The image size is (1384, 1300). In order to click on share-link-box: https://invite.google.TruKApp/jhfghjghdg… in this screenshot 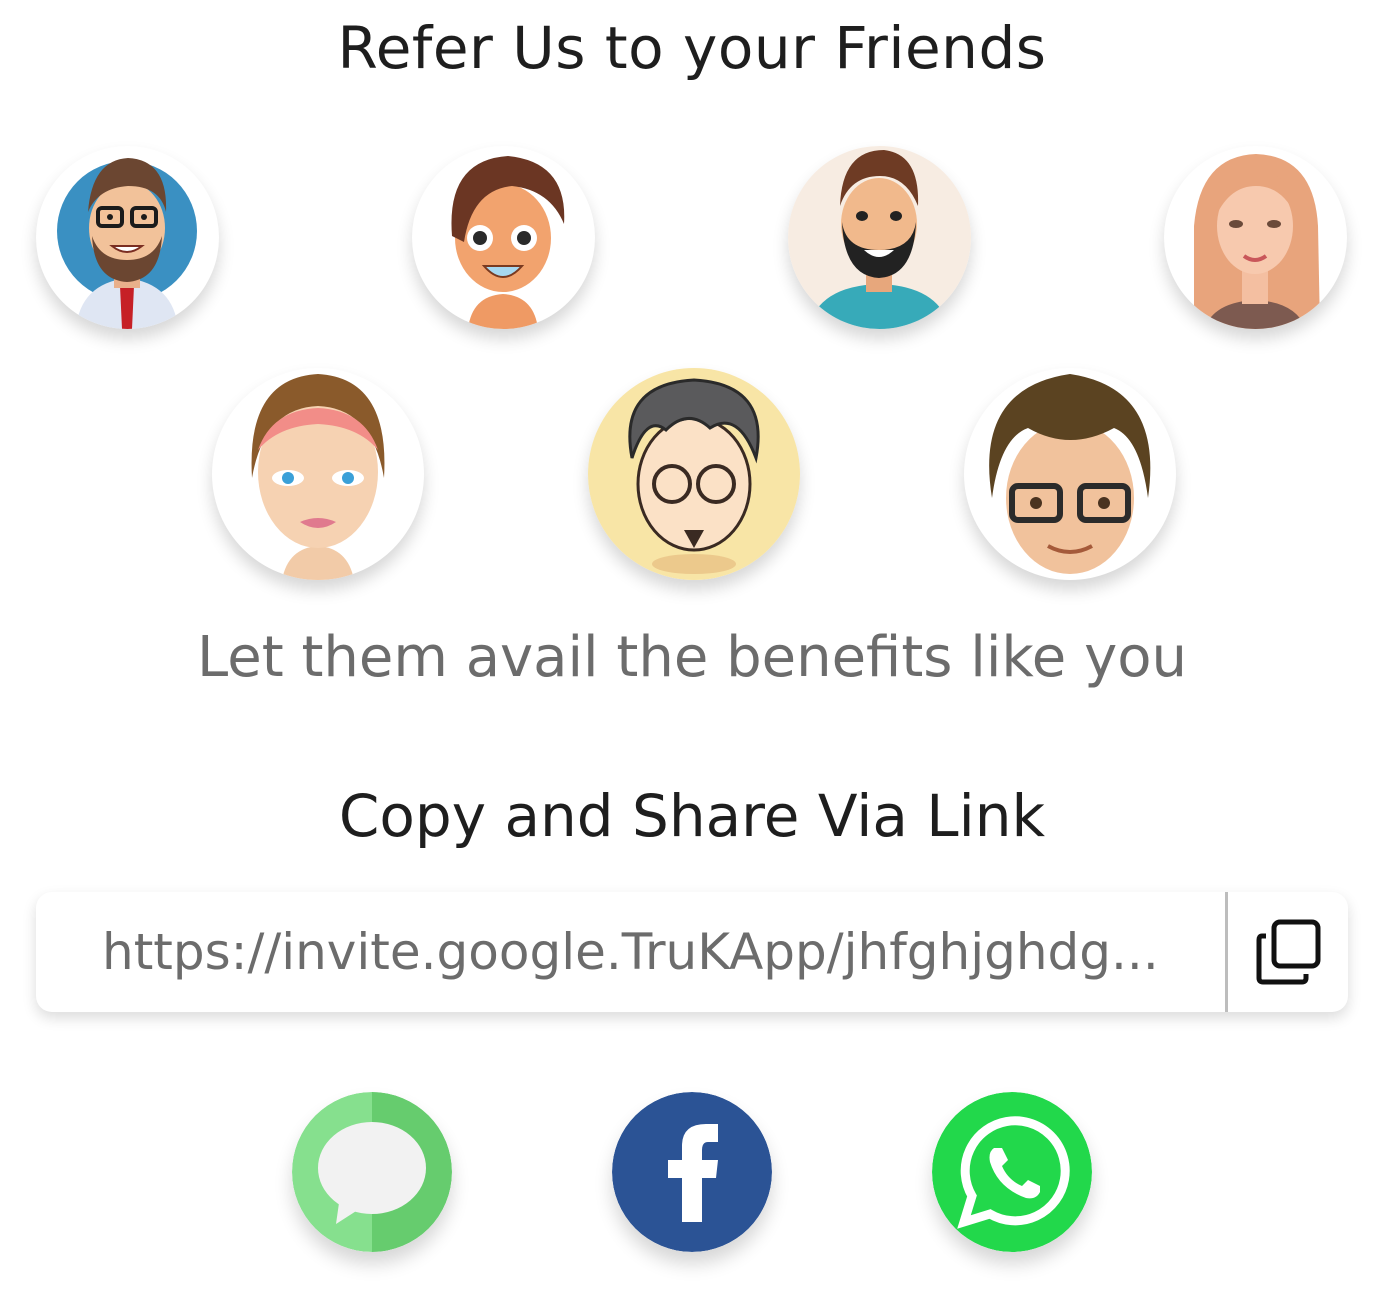, I will do `click(692, 952)`.